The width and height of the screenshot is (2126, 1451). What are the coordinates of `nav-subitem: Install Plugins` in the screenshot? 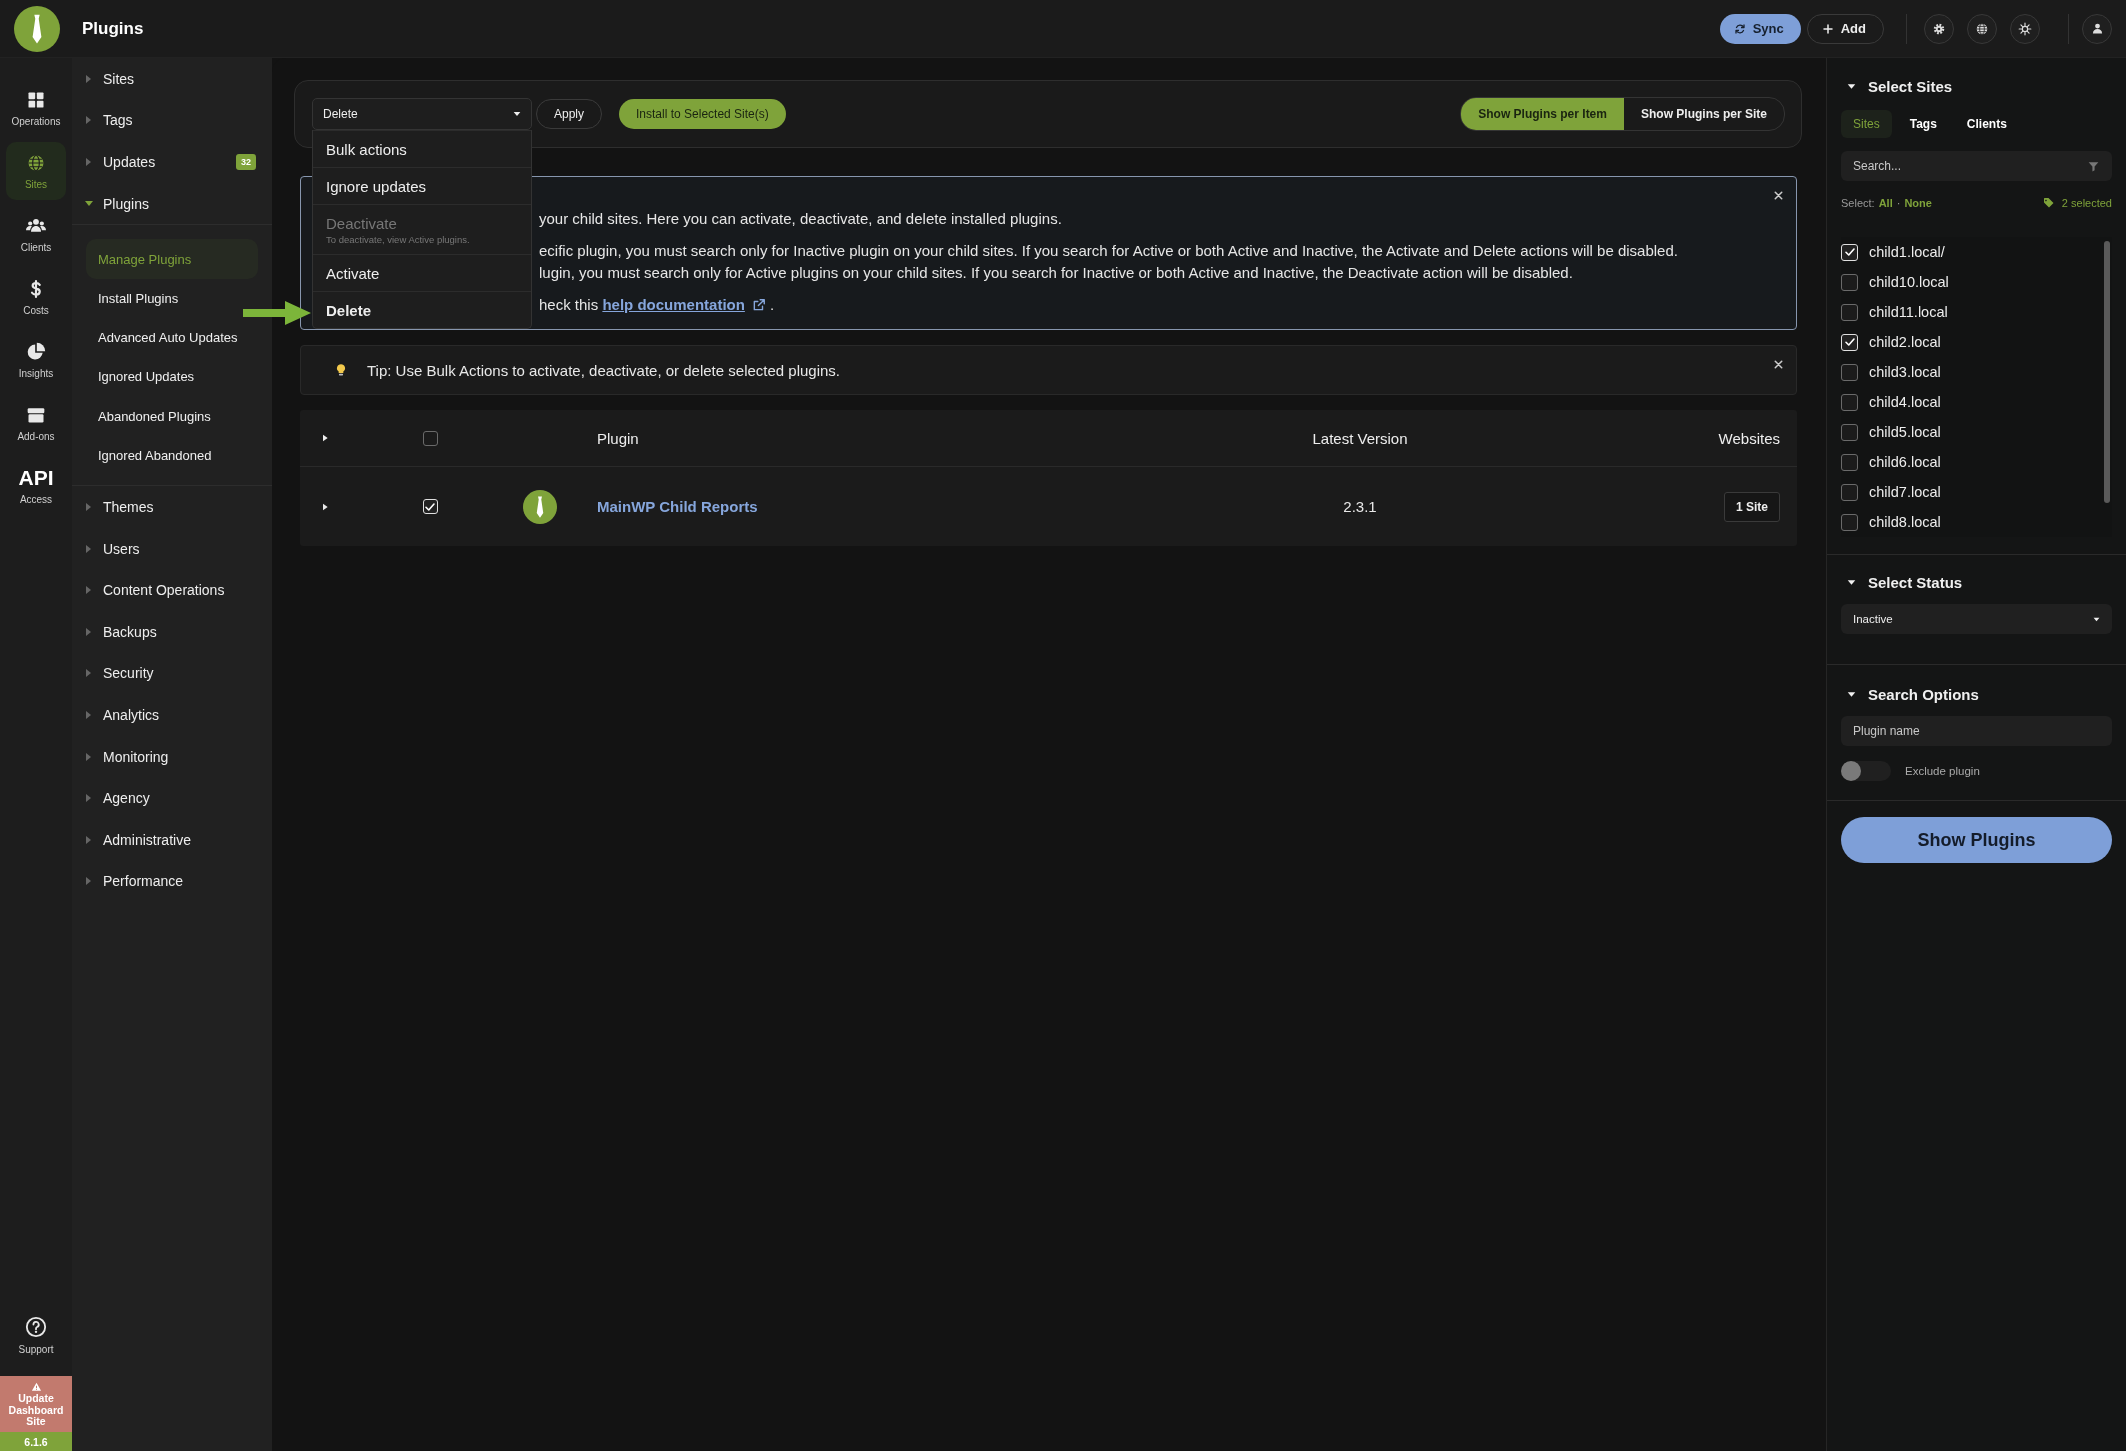 It's located at (172, 298).